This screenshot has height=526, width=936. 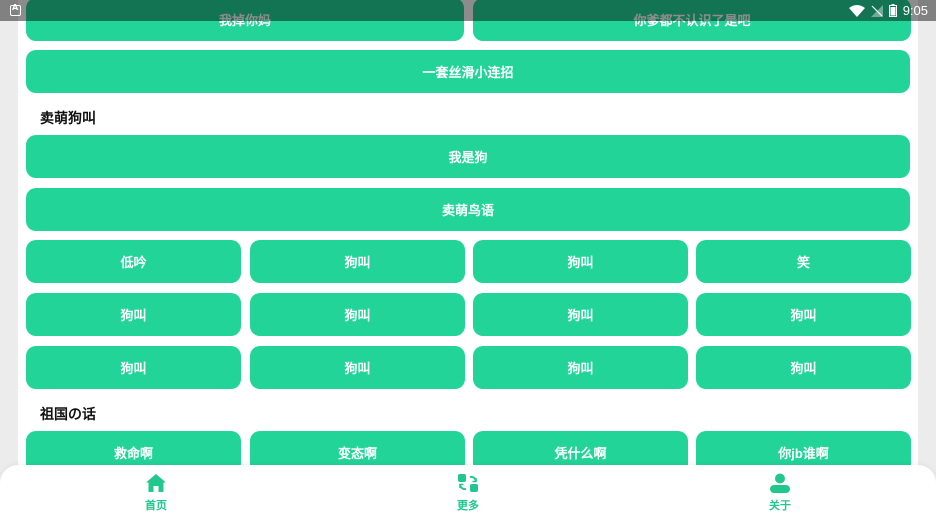 What do you see at coordinates (876, 10) in the screenshot?
I see `signal-off-icon` at bounding box center [876, 10].